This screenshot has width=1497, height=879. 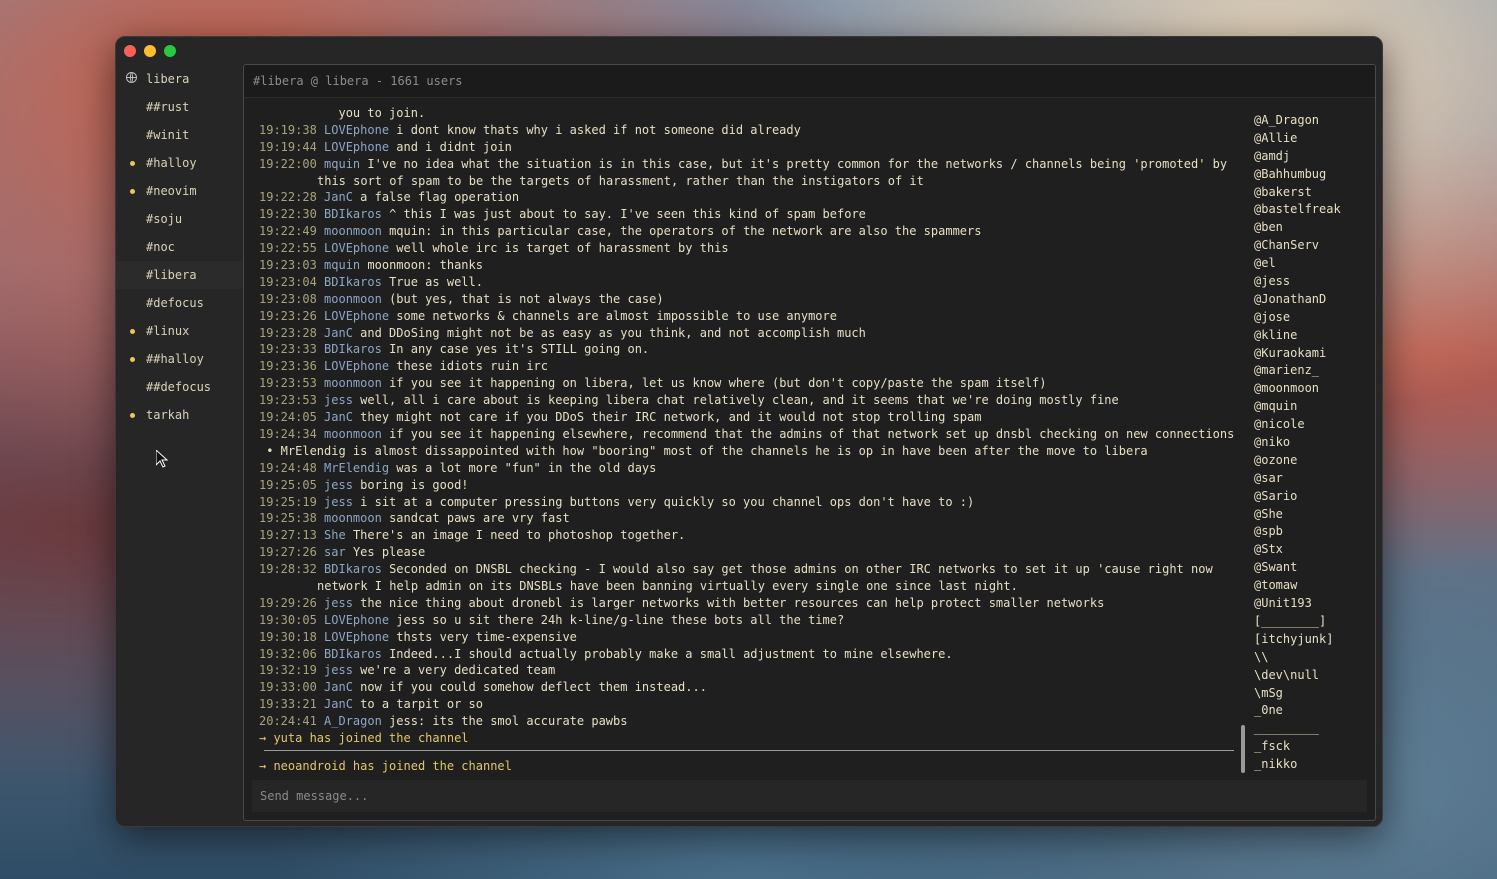 I want to click on message-nick: MrElendig, so click(x=360, y=468).